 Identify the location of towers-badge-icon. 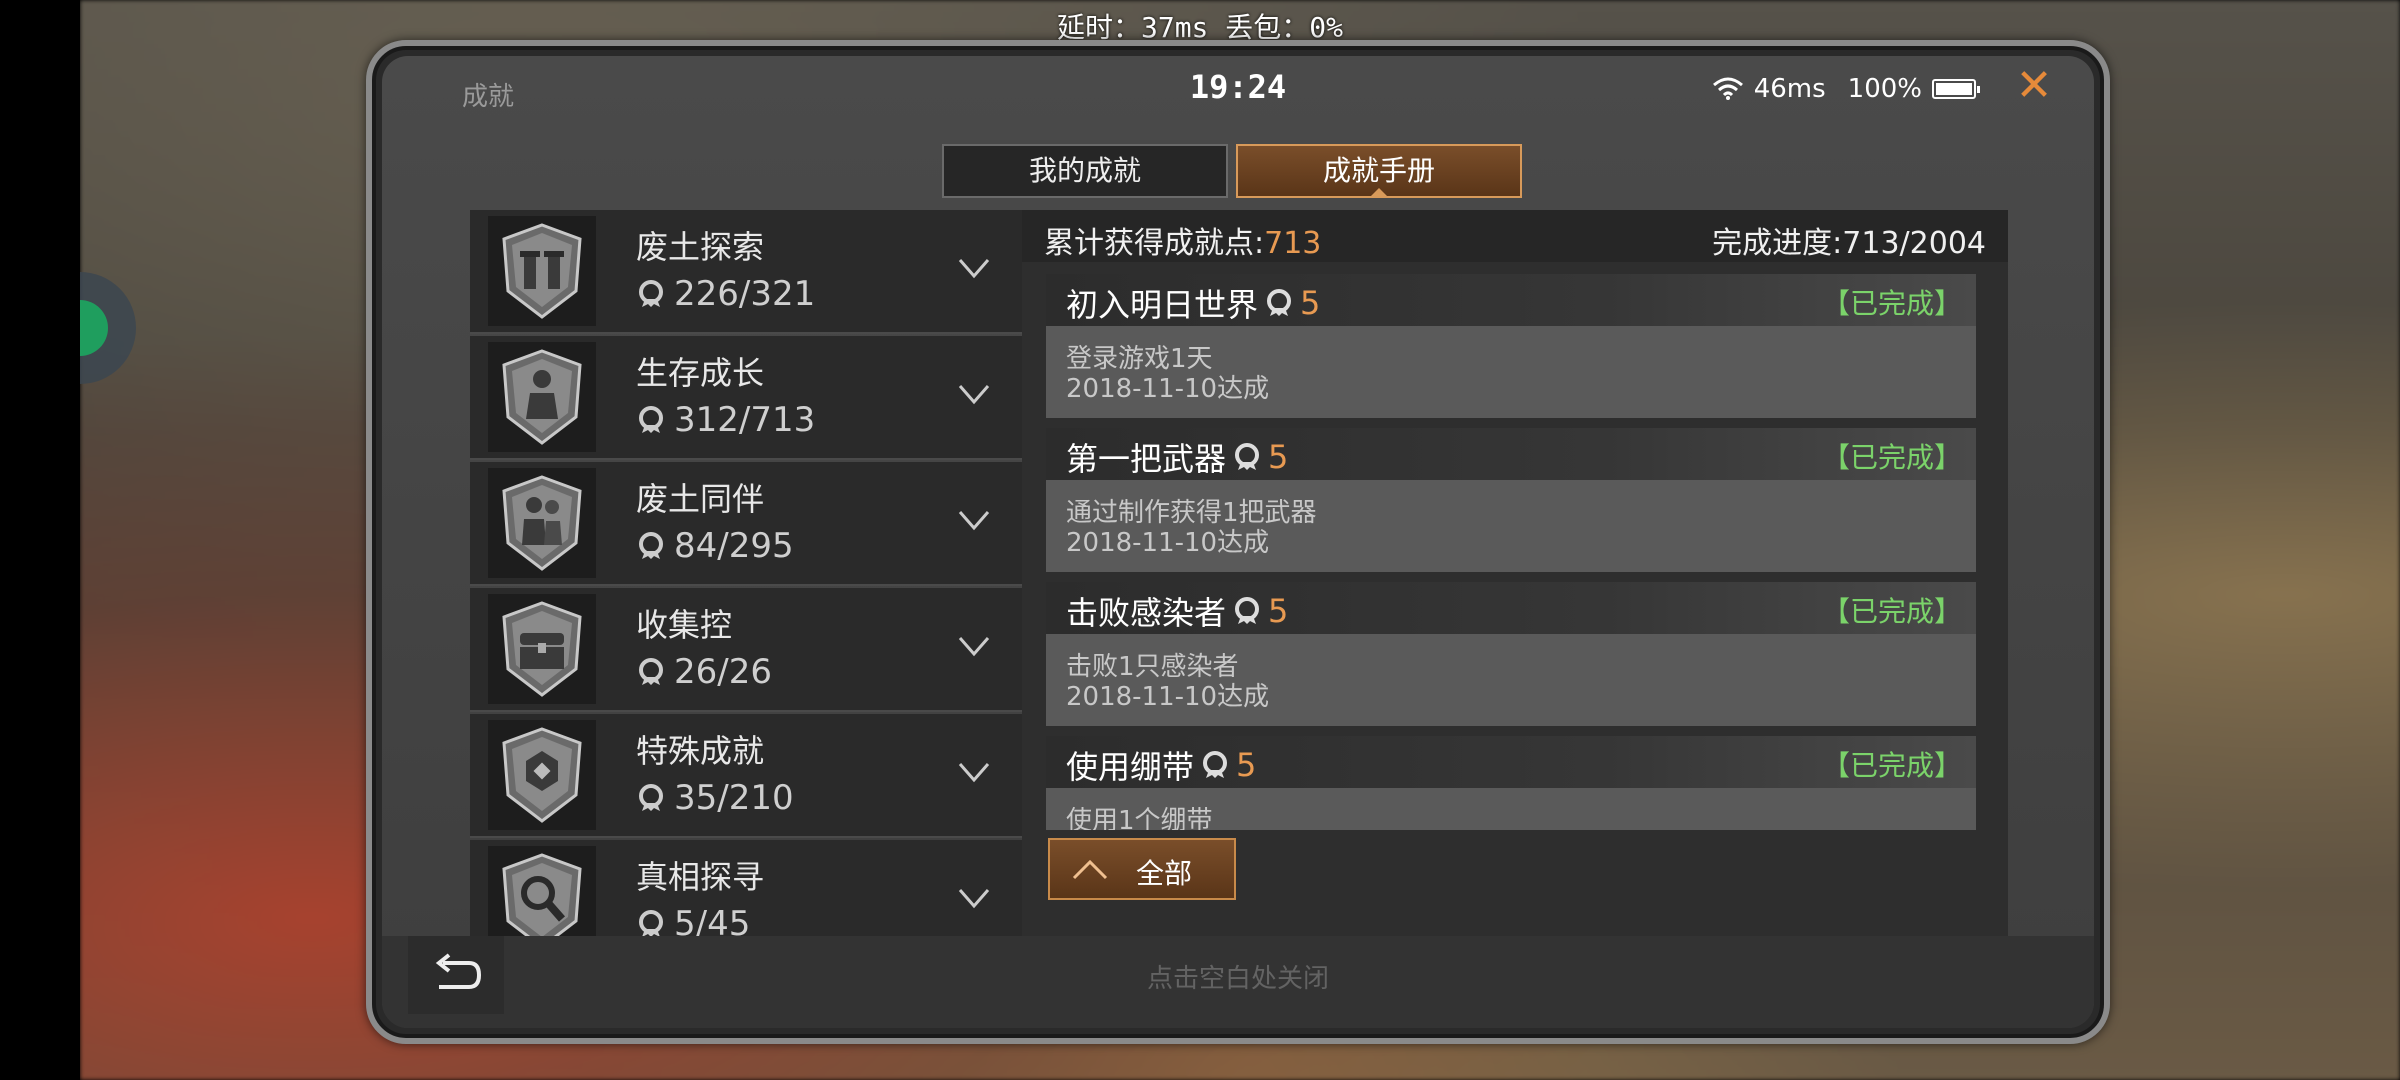
(542, 271).